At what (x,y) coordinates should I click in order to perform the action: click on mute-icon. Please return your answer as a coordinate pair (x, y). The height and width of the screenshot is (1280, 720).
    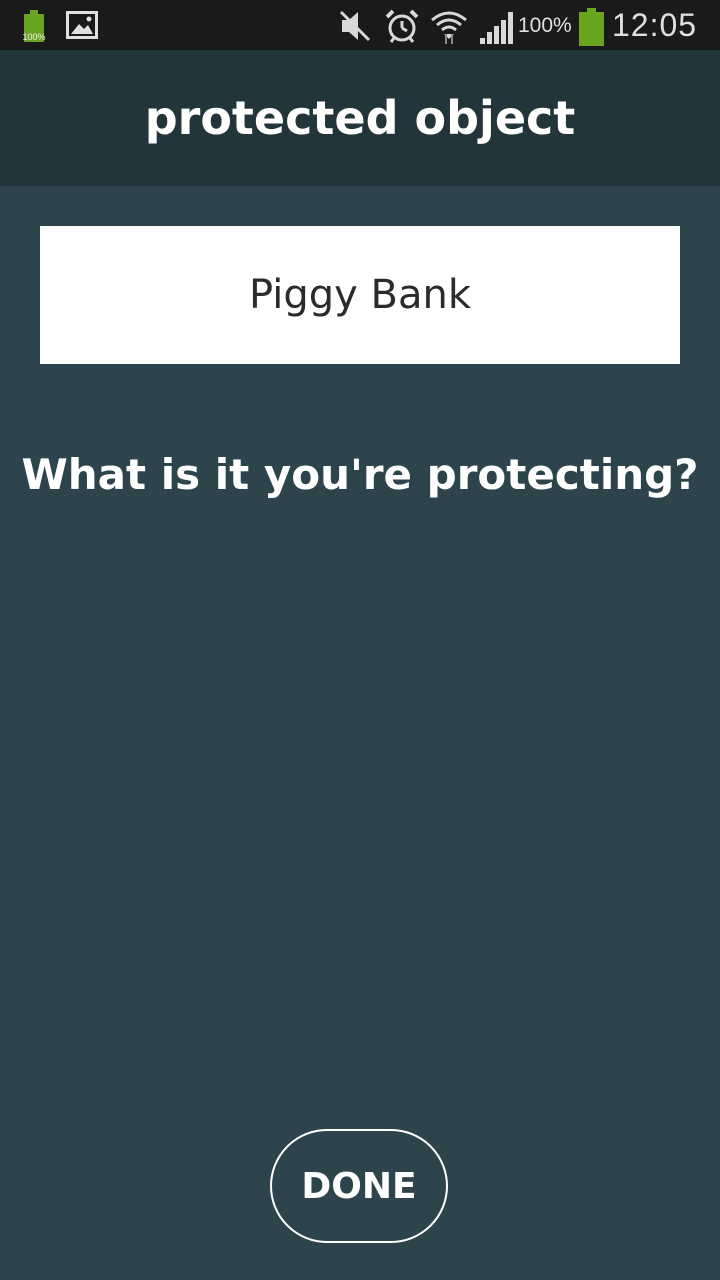
    Looking at the image, I should click on (355, 28).